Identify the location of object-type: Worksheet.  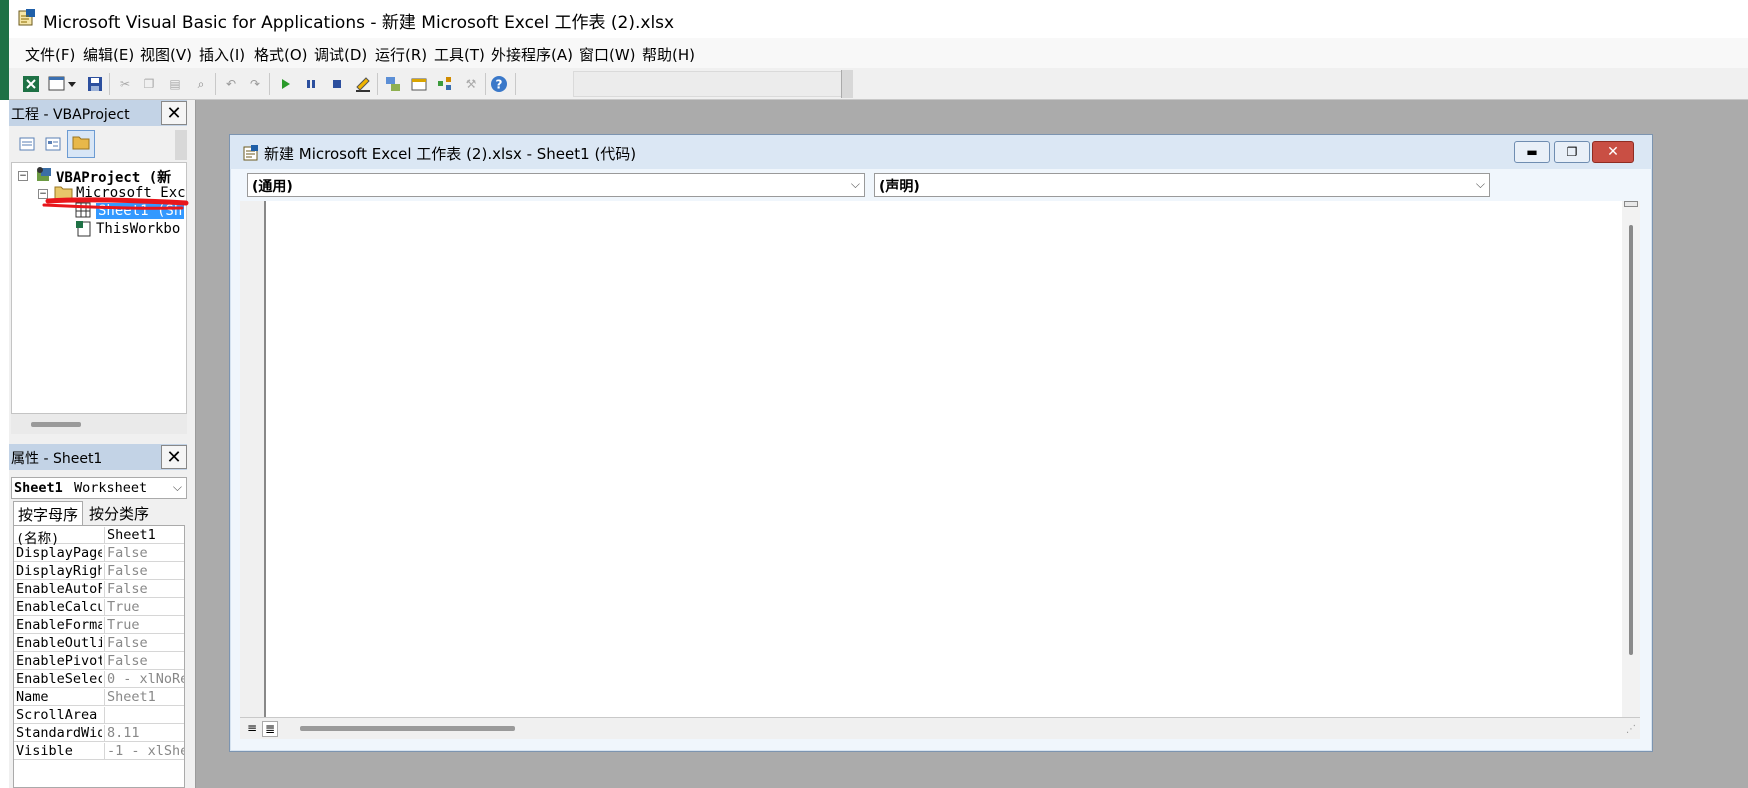
(111, 488).